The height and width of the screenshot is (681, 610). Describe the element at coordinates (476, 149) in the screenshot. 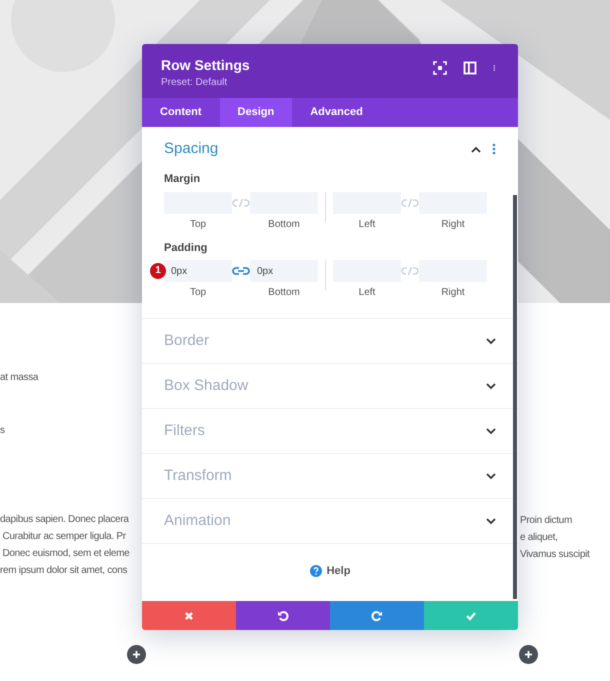

I see `collapse-chevron-icon` at that location.